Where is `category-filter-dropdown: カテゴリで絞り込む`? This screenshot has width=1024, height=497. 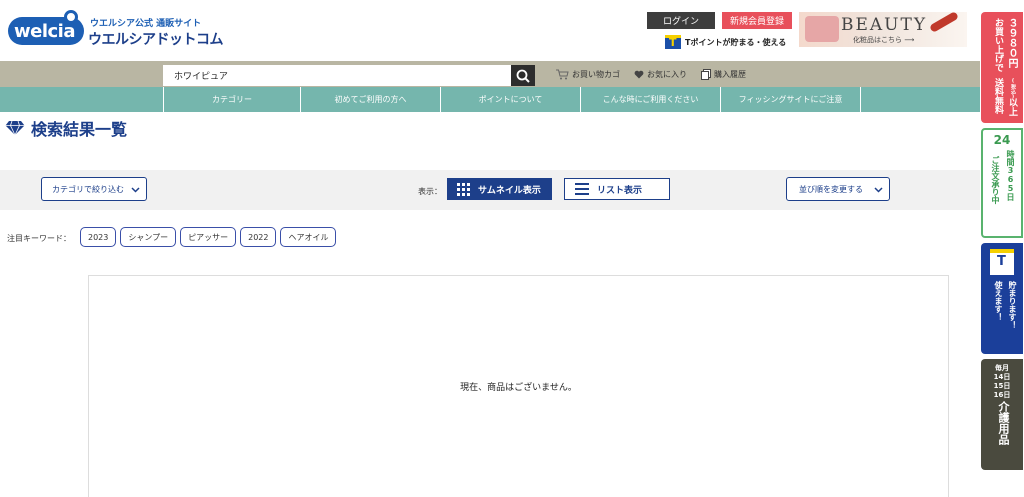
category-filter-dropdown: カテゴリで絞り込む is located at coordinates (94, 189).